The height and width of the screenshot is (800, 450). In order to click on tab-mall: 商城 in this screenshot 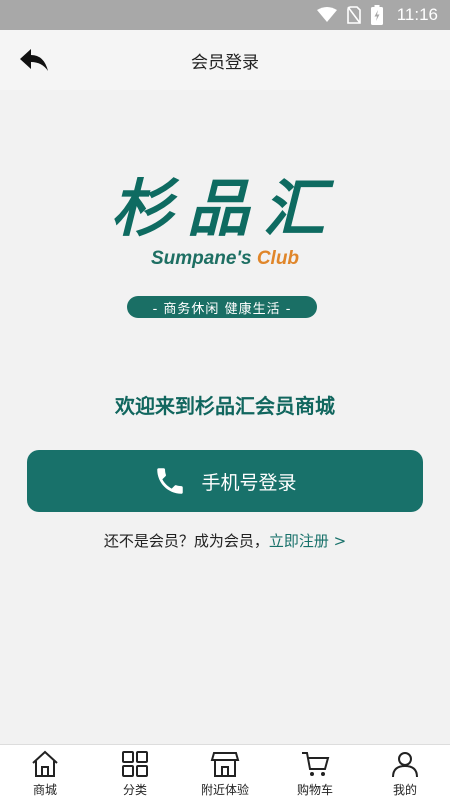, I will do `click(45, 773)`.